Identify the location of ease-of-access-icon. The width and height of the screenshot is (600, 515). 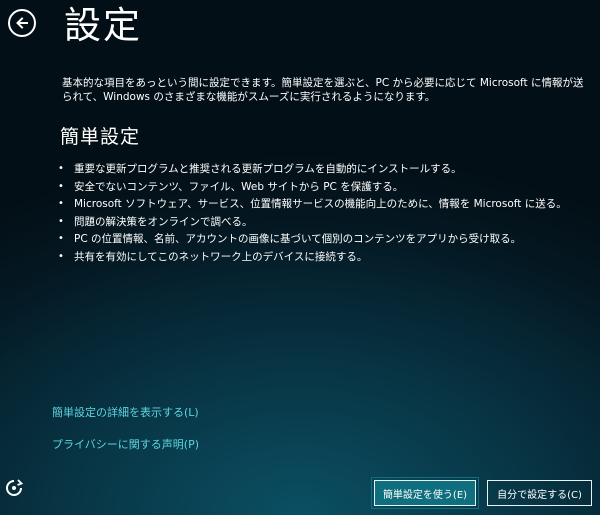
(14, 488).